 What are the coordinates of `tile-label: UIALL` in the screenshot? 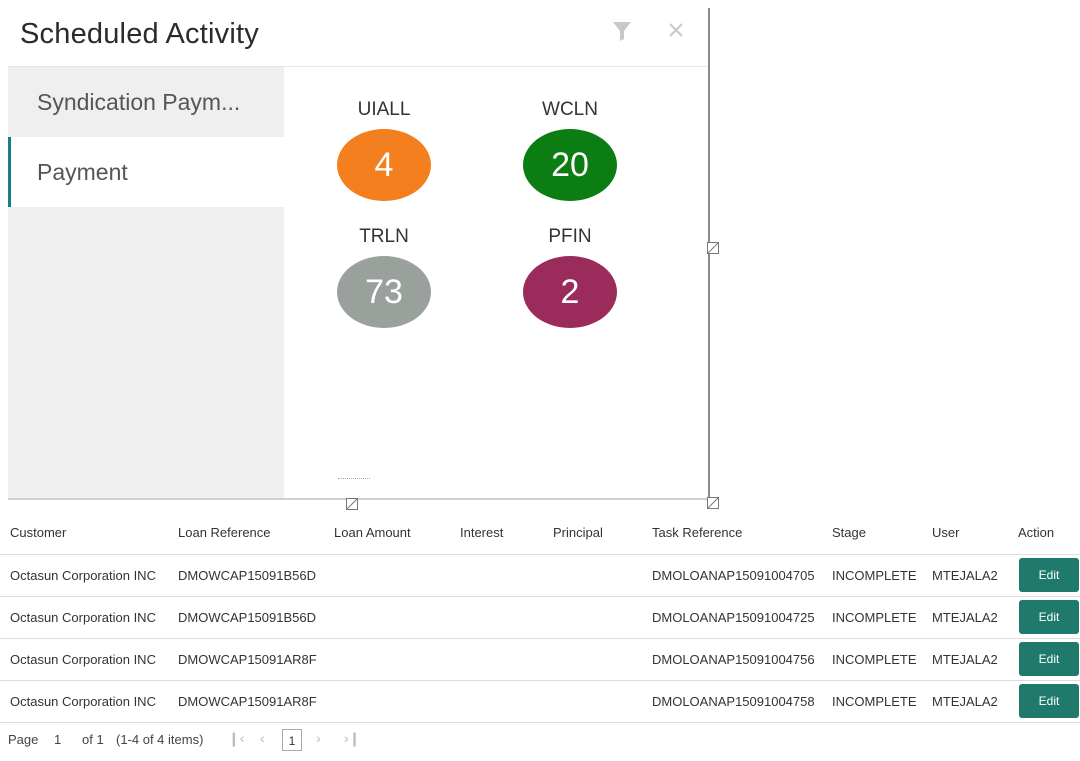 It's located at (384, 109).